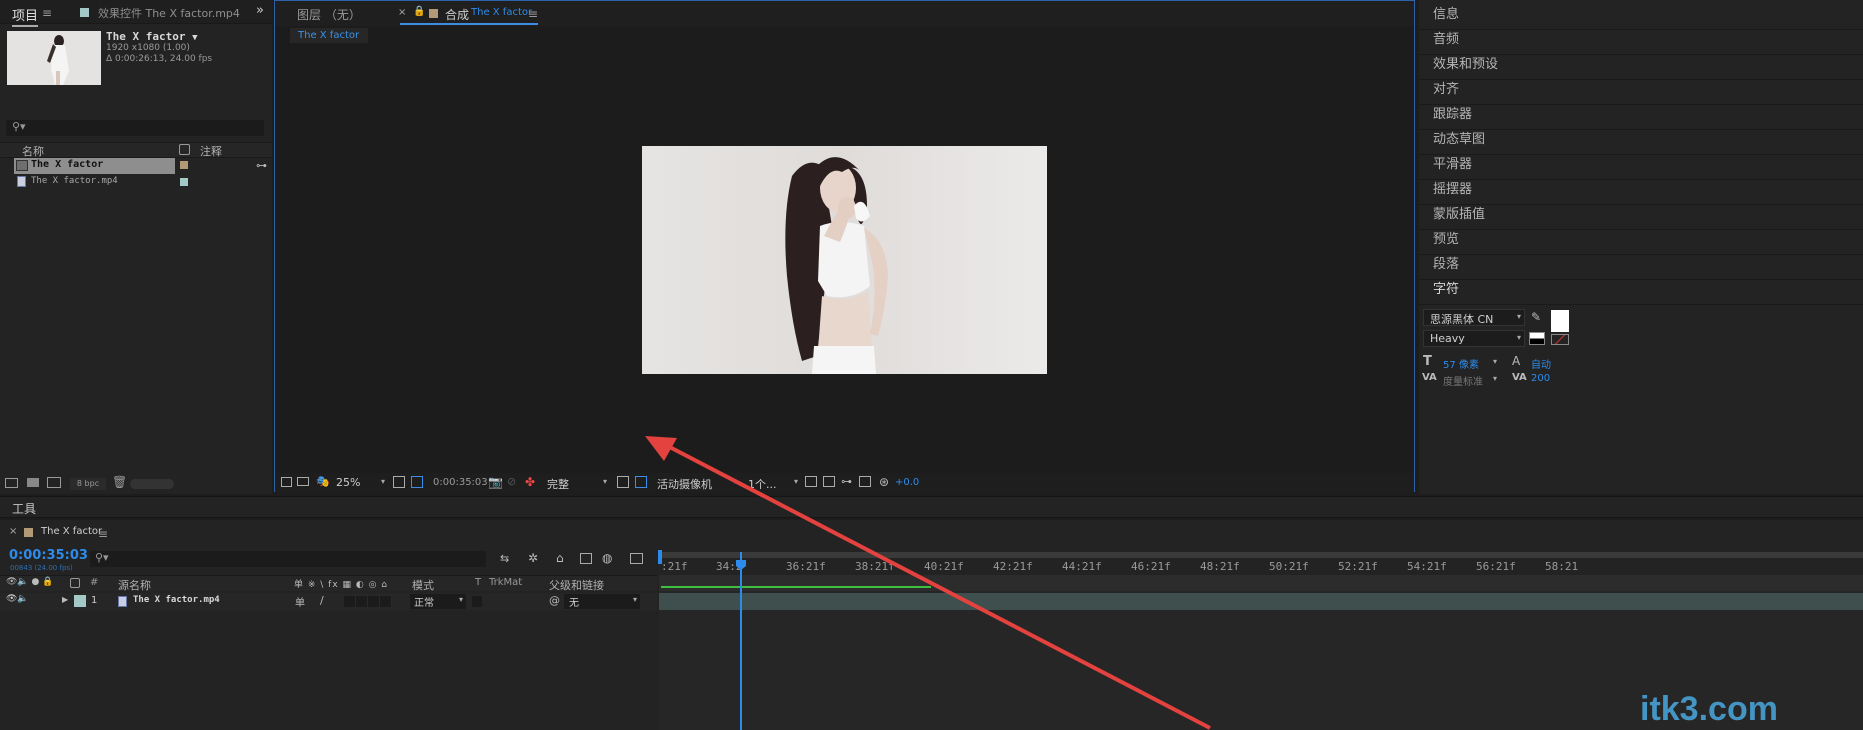 The width and height of the screenshot is (1863, 730). What do you see at coordinates (641, 482) in the screenshot?
I see `guides-icon` at bounding box center [641, 482].